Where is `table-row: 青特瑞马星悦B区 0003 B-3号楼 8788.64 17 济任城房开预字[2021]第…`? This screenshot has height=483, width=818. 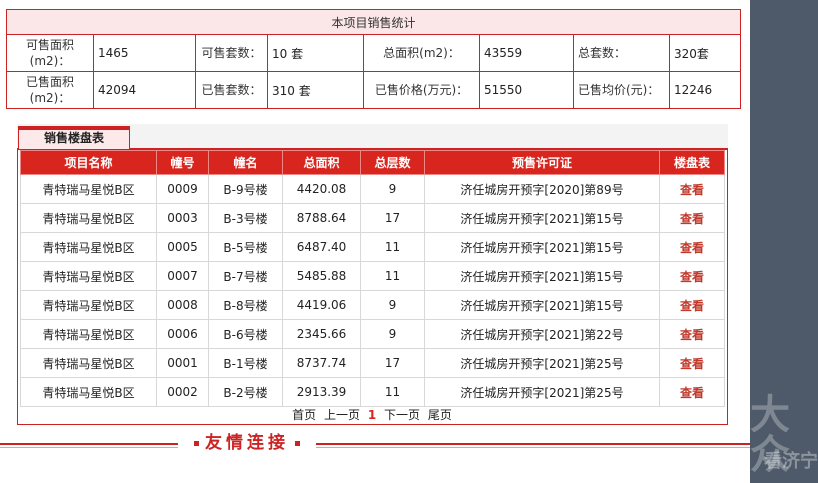
table-row: 青特瑞马星悦B区 0003 B-3号楼 8788.64 17 济任城房开预字[2021]第… is located at coordinates (372, 218).